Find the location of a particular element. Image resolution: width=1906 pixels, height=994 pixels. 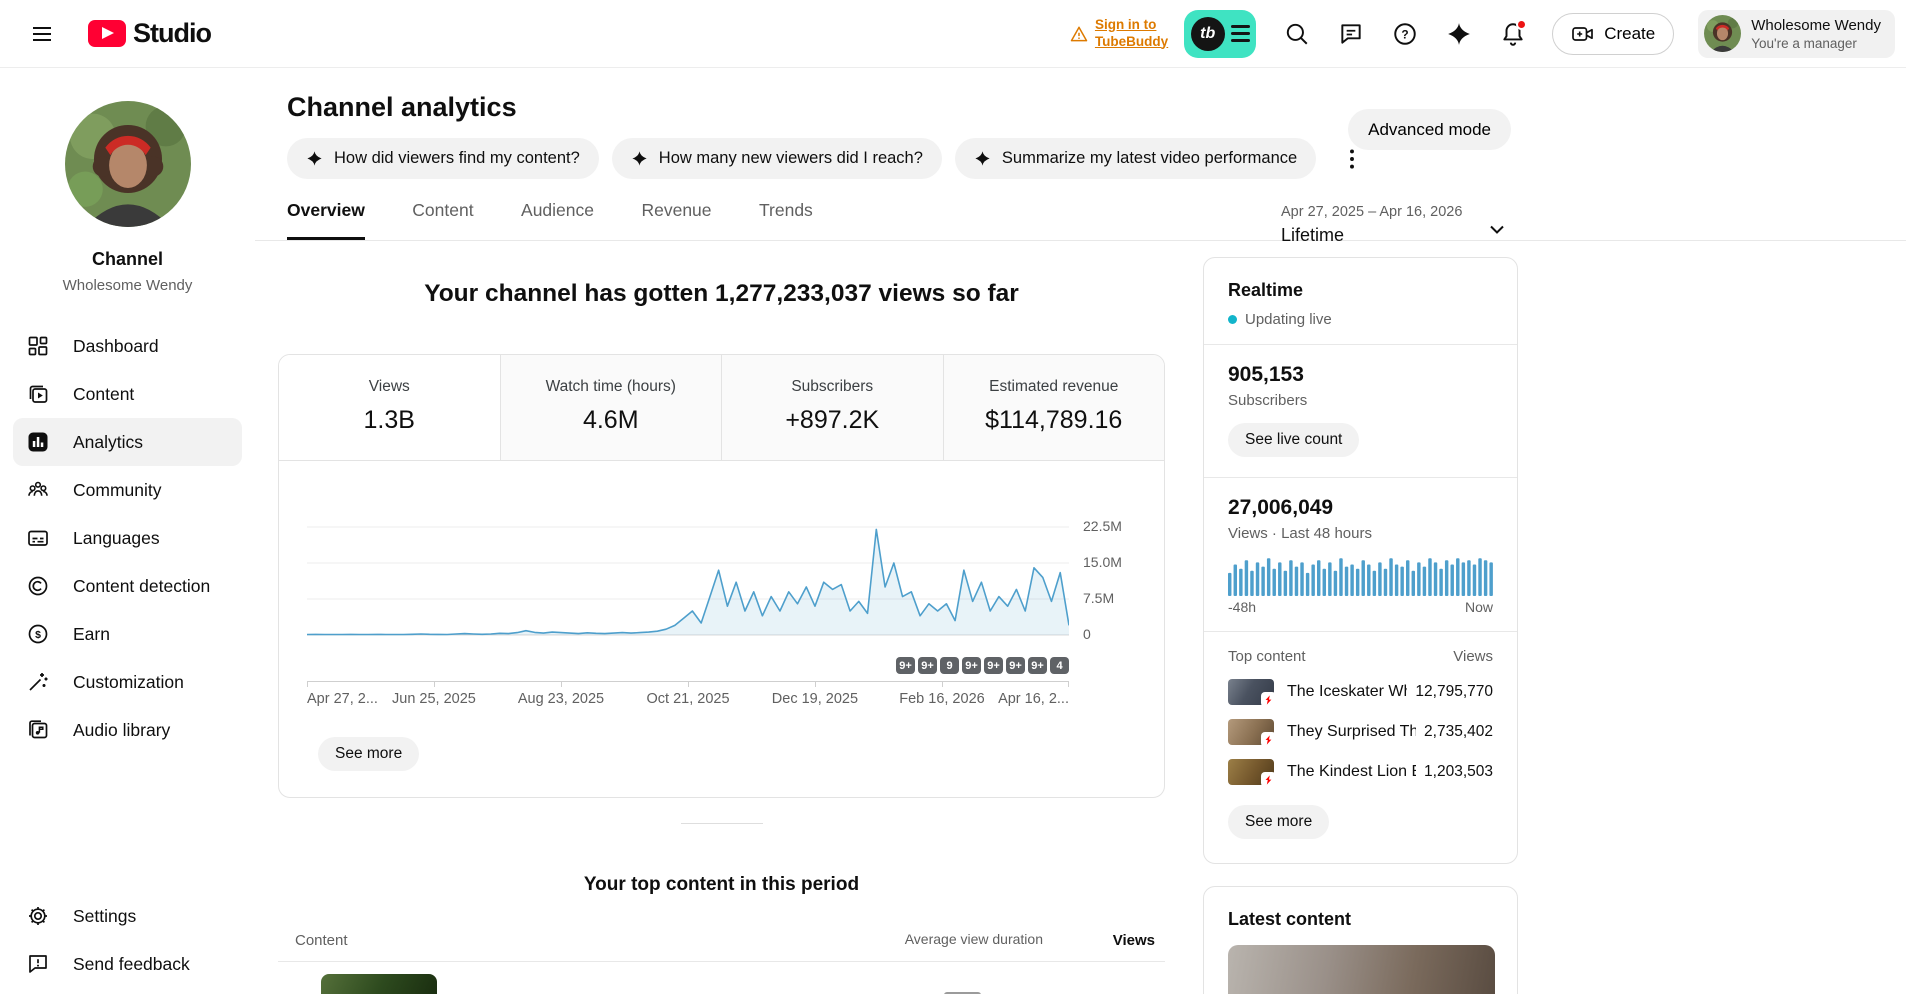

metric-tab-subscribers: Subscribers +897.2K is located at coordinates (833, 407).